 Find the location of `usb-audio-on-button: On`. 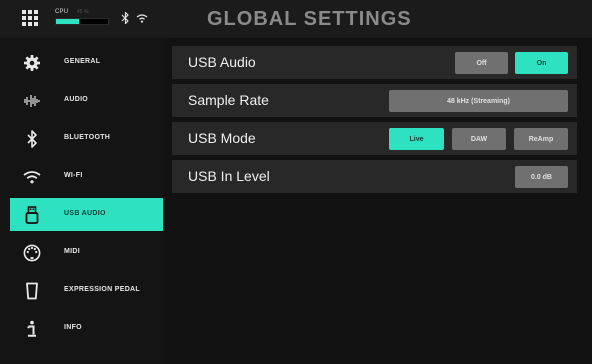

usb-audio-on-button: On is located at coordinates (541, 63).